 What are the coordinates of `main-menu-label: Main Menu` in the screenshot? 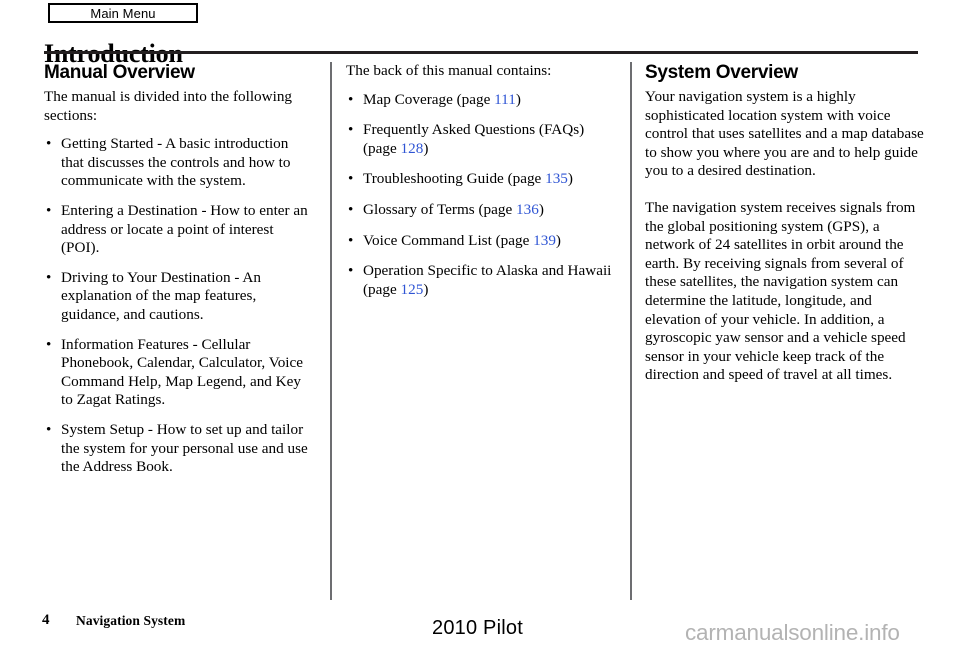 It's located at (123, 13).